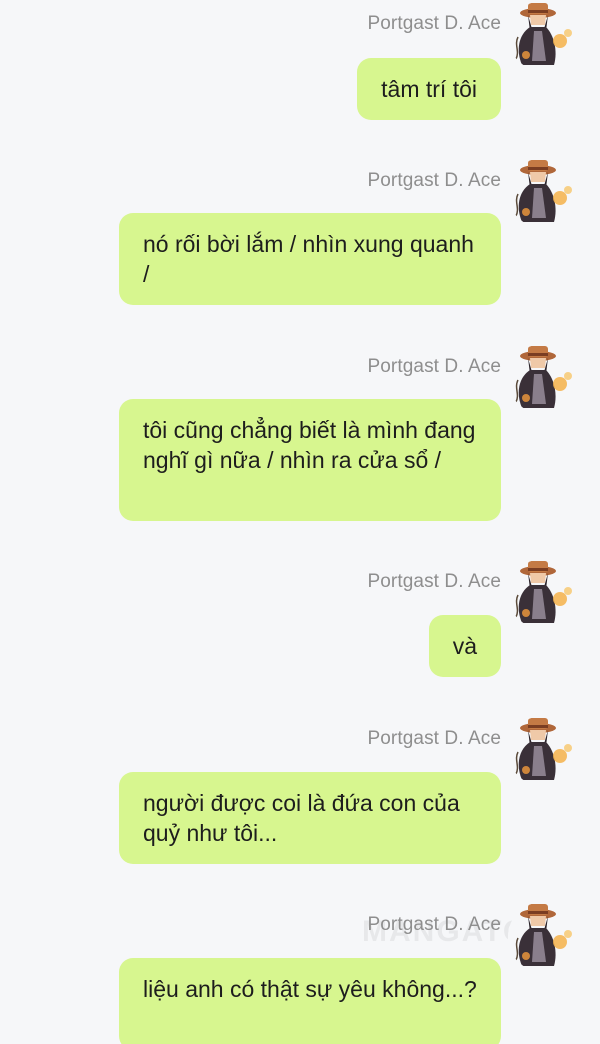  What do you see at coordinates (429, 89) in the screenshot?
I see `message-bubble: tâm trí tôi` at bounding box center [429, 89].